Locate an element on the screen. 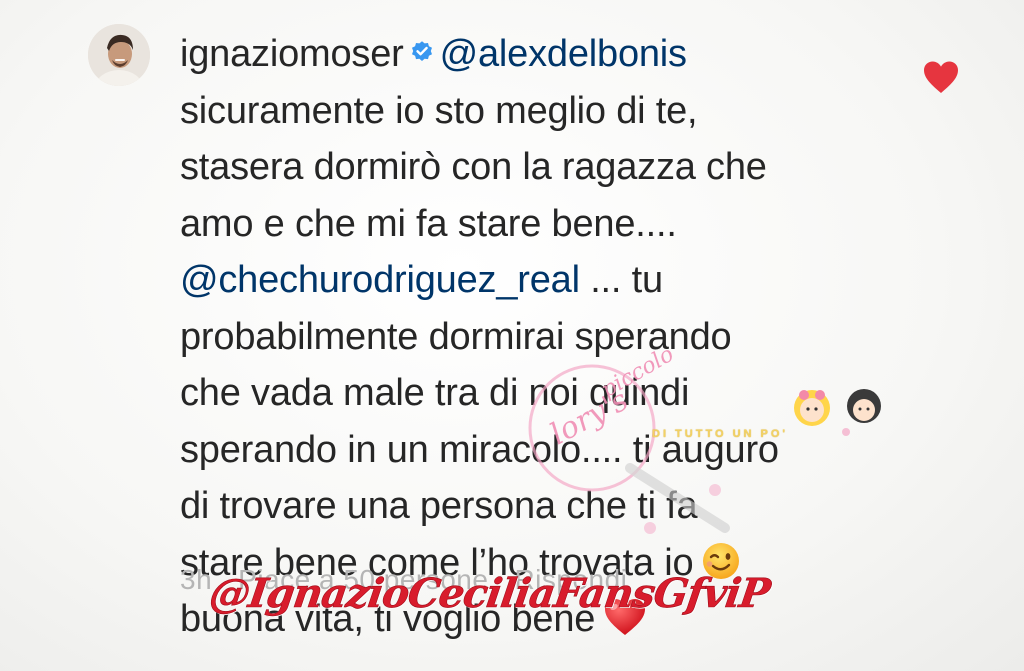 This screenshot has height=671, width=1024. comment-header-line: ignaziomoser @alexdelbonis is located at coordinates (530, 54).